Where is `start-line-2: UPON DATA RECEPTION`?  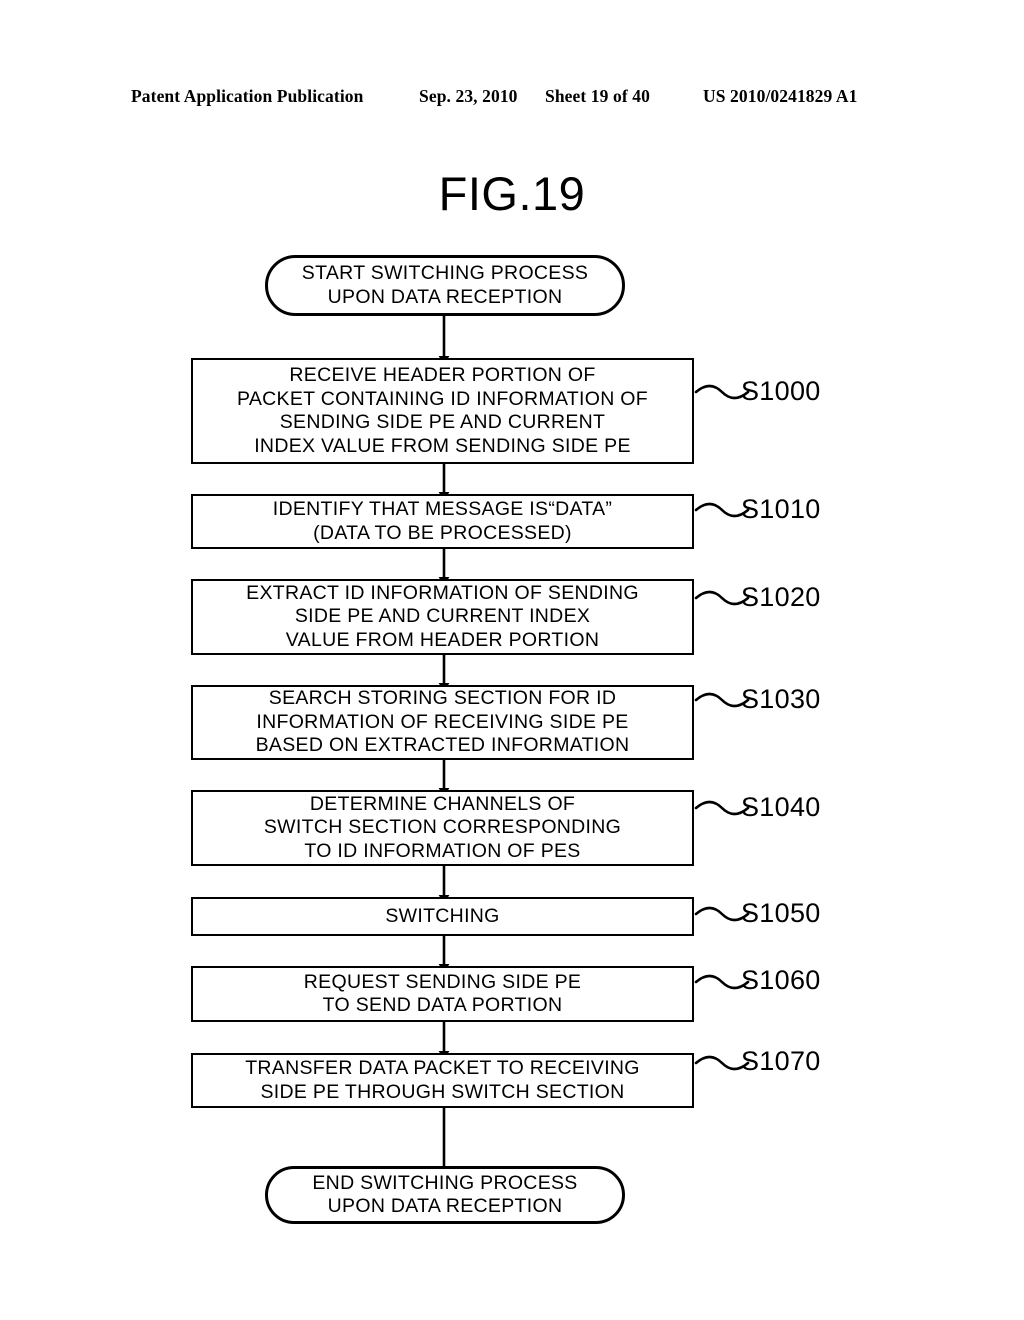
start-line-2: UPON DATA RECEPTION is located at coordinates (445, 296).